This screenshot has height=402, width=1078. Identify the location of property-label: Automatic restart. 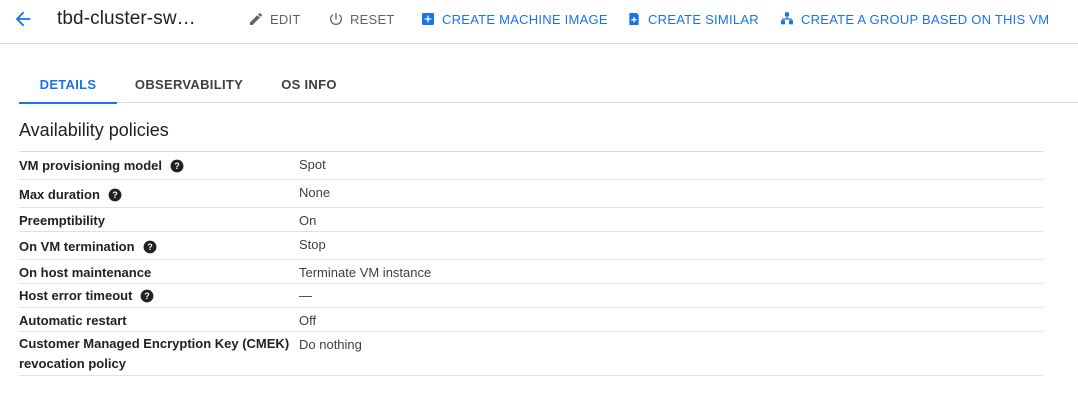
(73, 320).